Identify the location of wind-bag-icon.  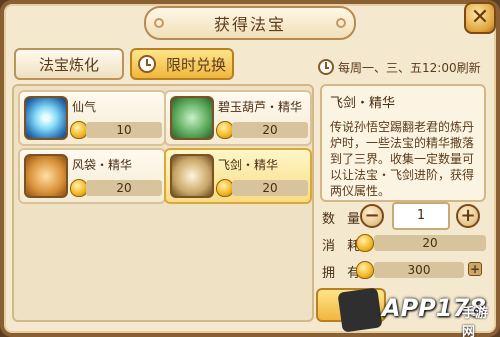
(46, 176).